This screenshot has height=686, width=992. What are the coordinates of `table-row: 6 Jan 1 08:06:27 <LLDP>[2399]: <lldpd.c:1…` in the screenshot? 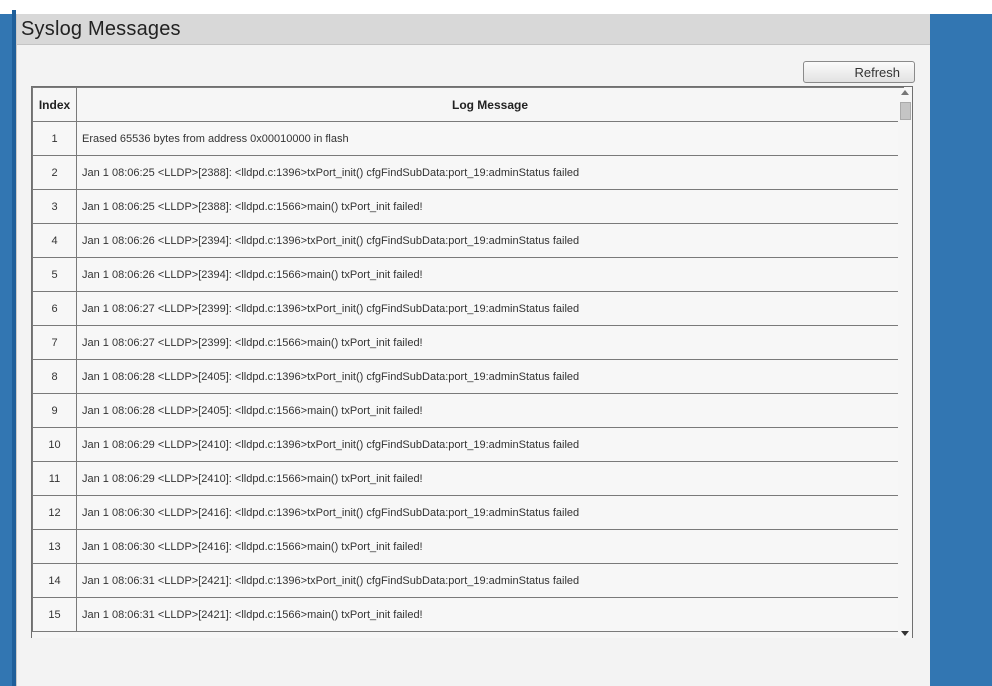 It's located at (468, 308).